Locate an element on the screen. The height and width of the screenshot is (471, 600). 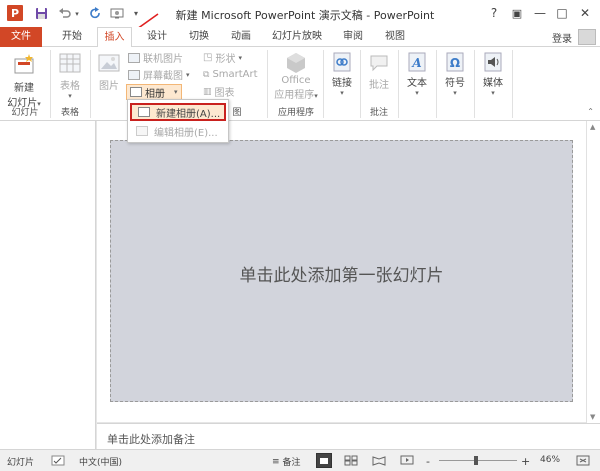
notes-label: 备注 is located at coordinates (291, 463).